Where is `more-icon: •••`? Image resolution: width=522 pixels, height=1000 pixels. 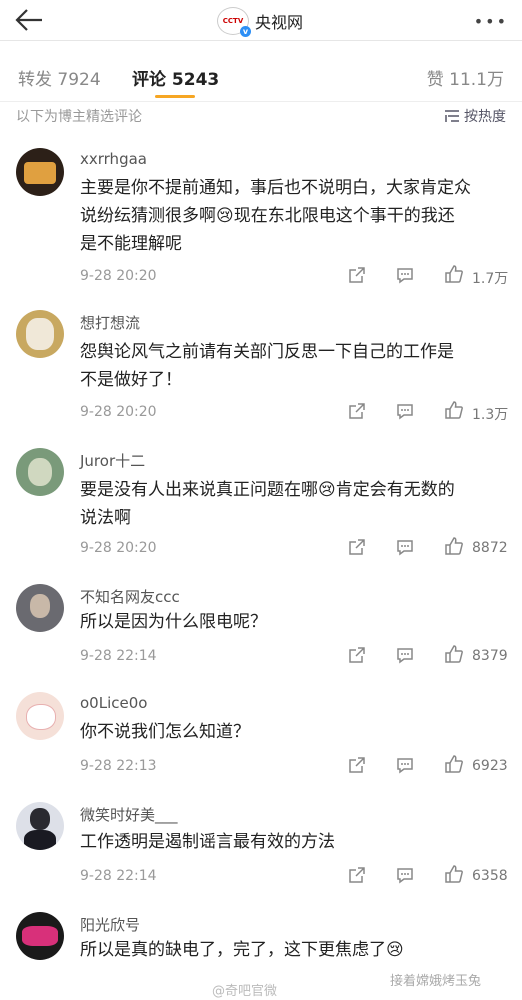 more-icon: ••• is located at coordinates (491, 21).